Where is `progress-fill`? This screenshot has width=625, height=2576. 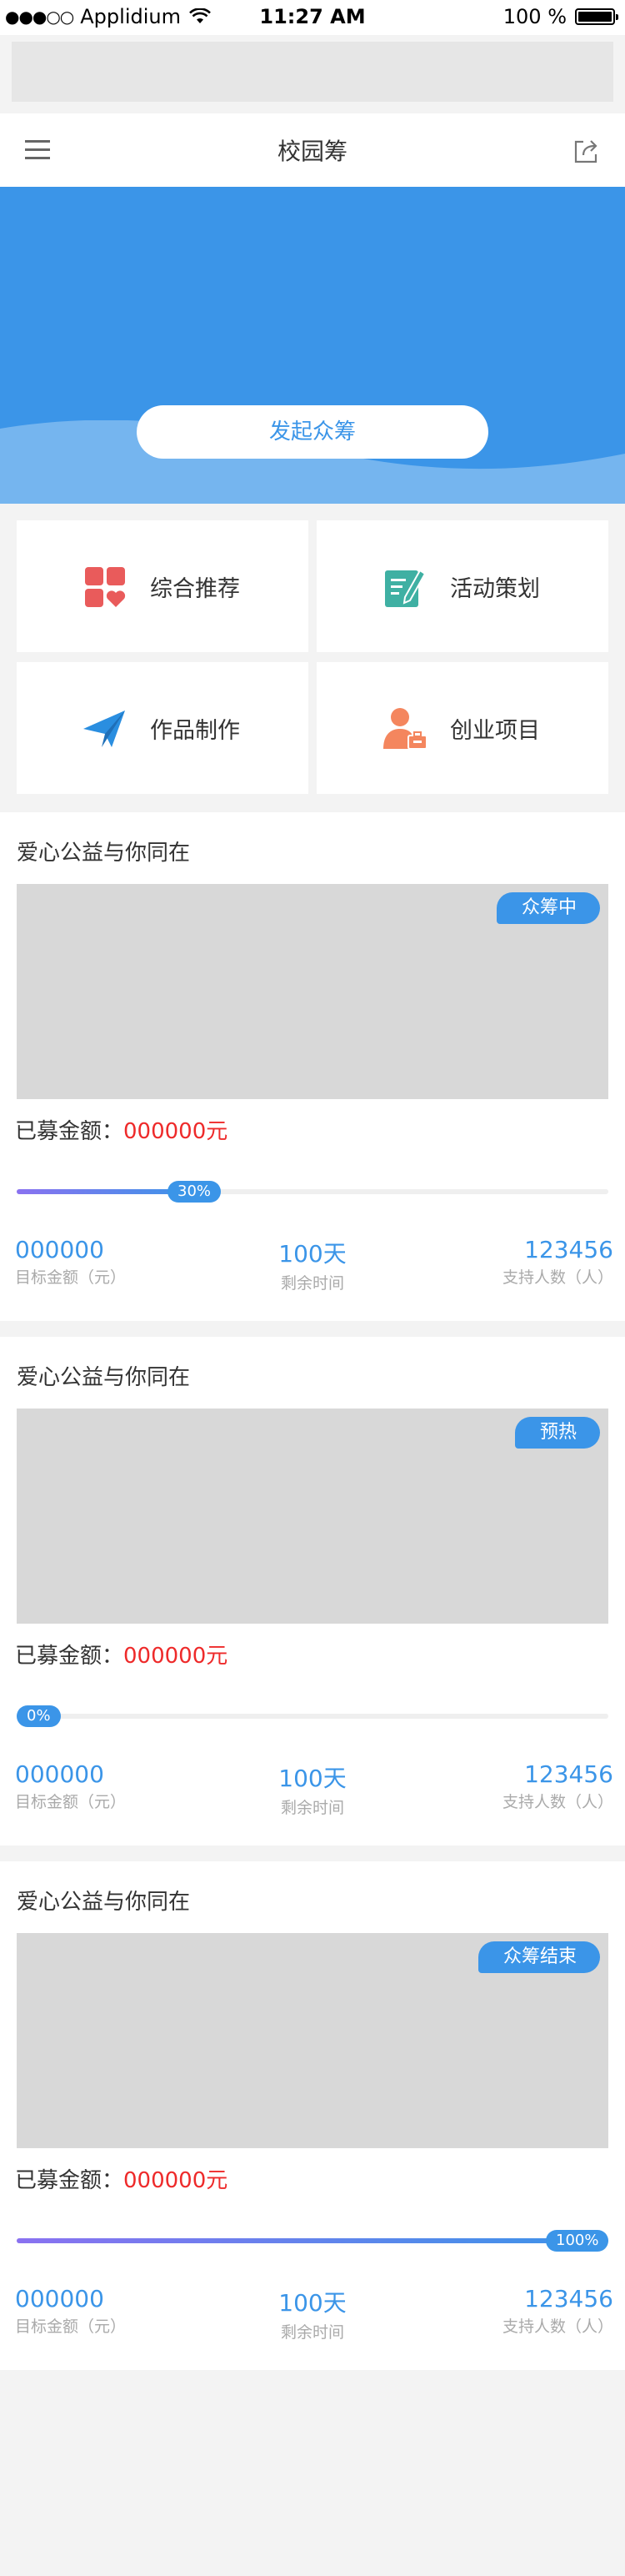 progress-fill is located at coordinates (312, 2240).